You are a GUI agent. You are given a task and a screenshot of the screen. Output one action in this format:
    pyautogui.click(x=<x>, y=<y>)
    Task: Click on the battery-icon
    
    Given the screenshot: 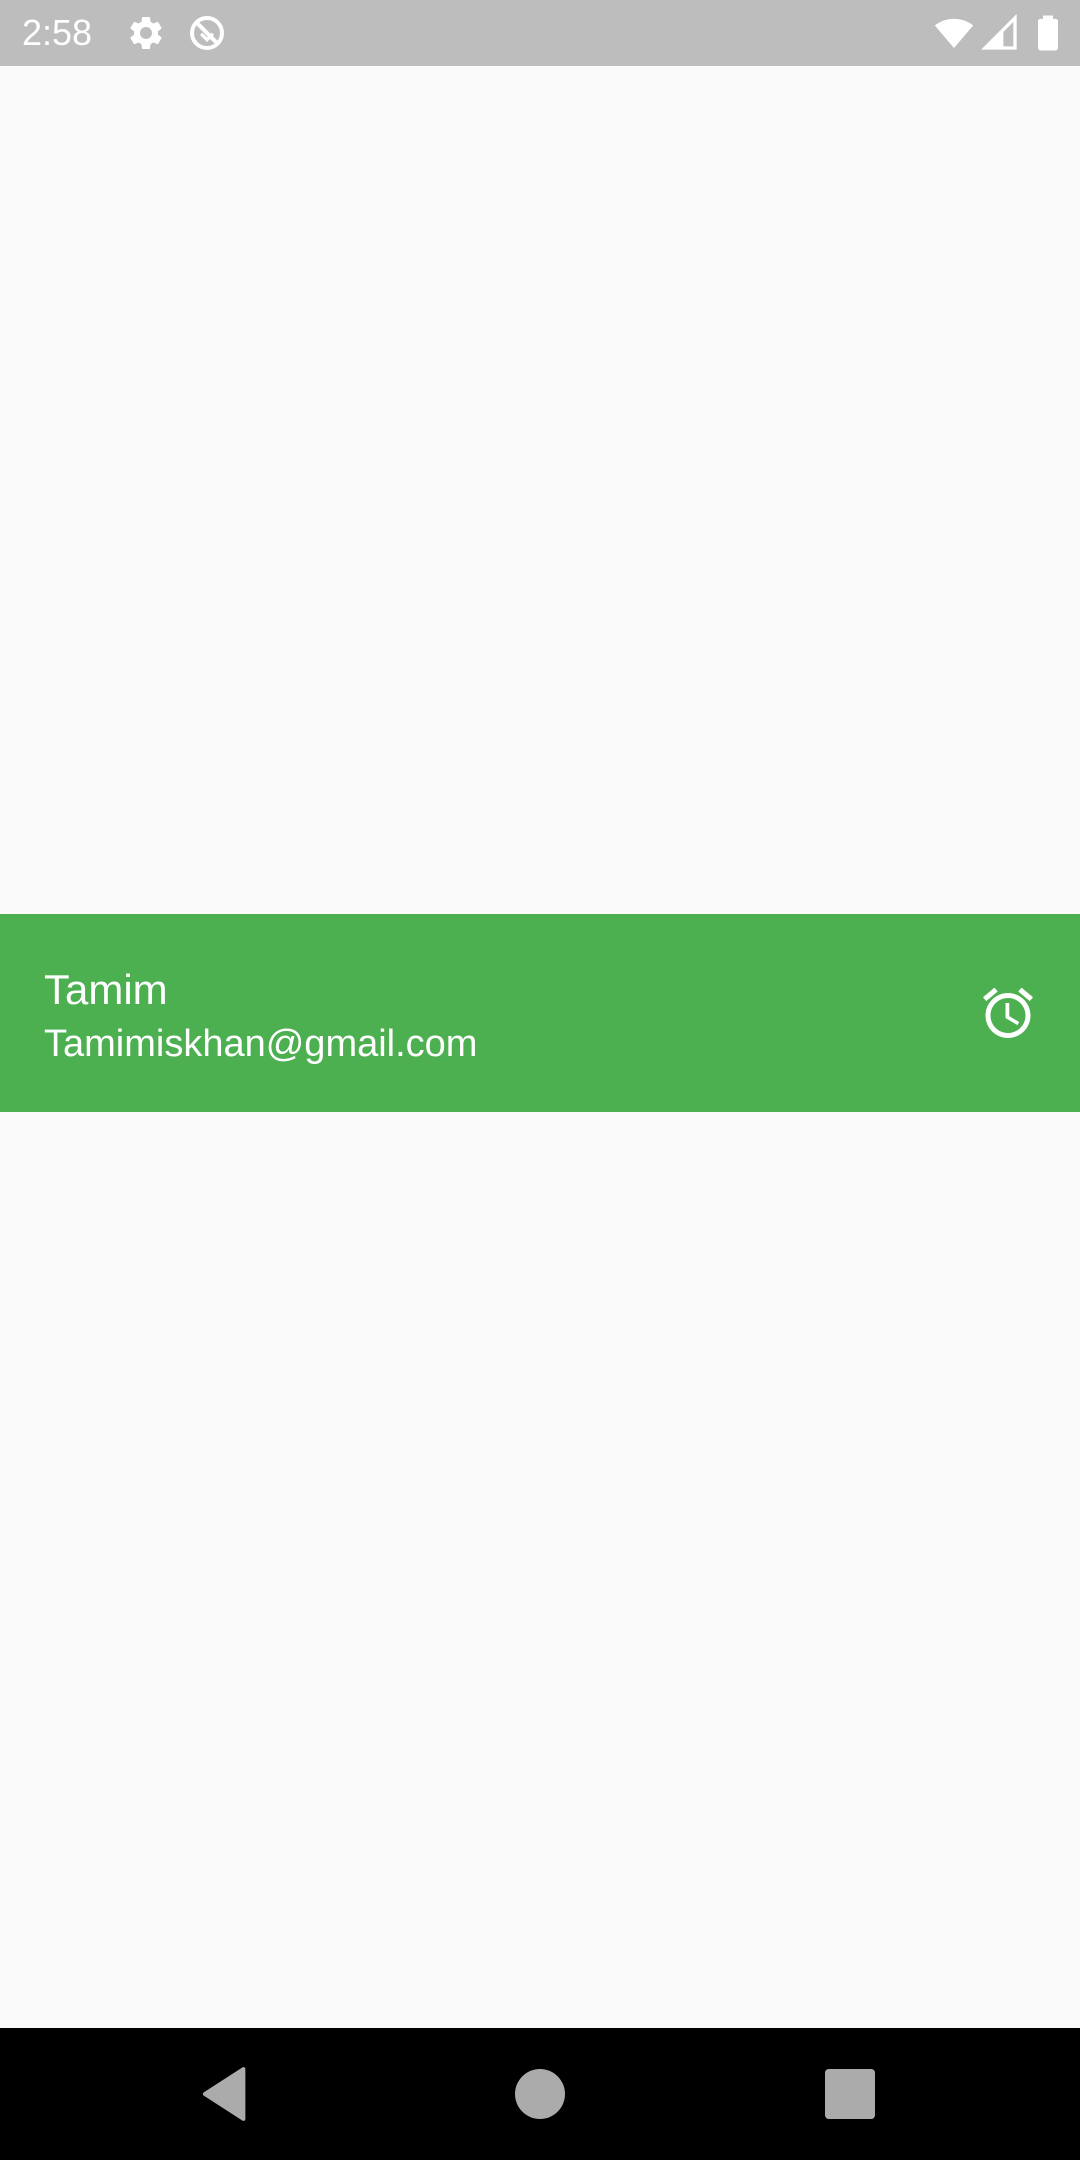 What is the action you would take?
    pyautogui.click(x=1048, y=33)
    